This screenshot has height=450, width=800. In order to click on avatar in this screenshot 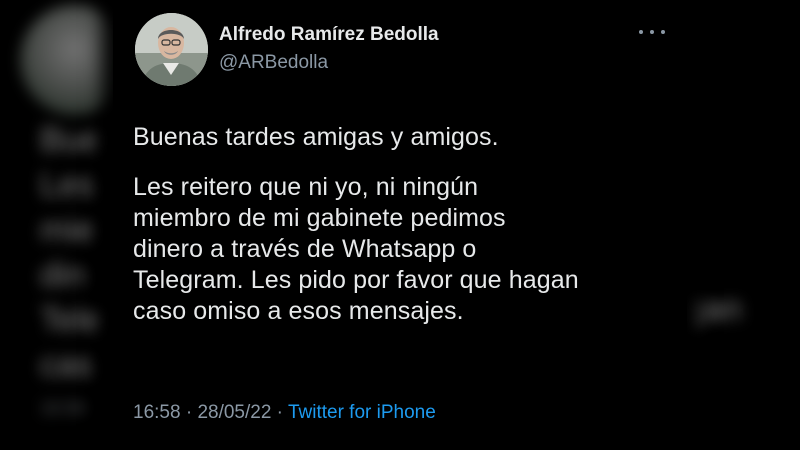, I will do `click(171, 49)`.